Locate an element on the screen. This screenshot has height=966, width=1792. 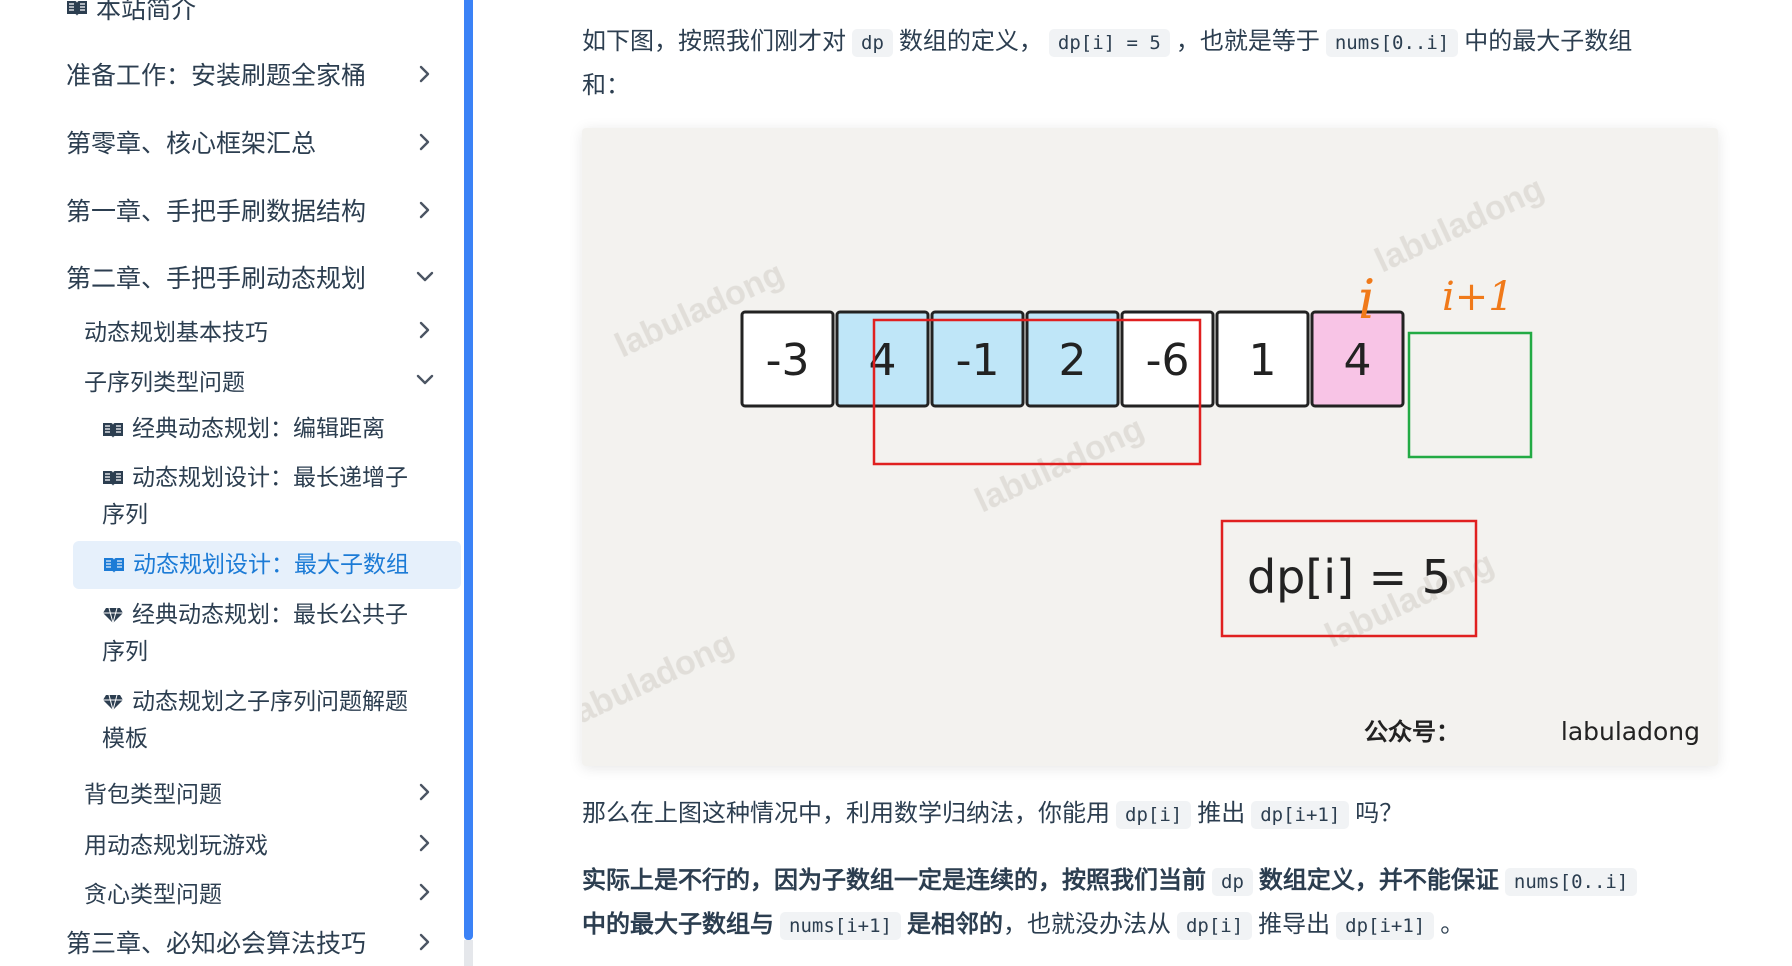
text: ，也就没办法从 is located at coordinates (1086, 924).